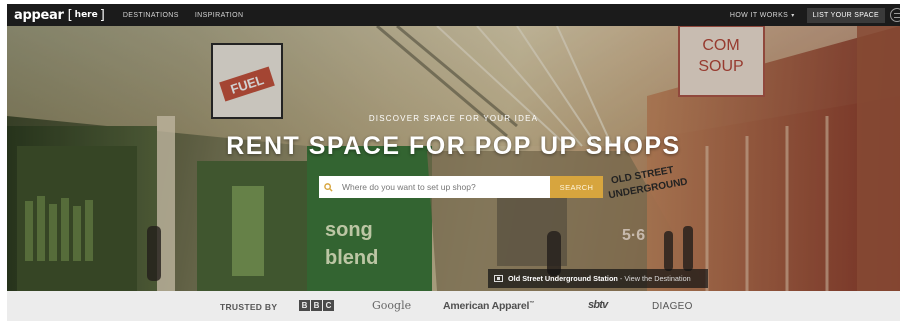 Image resolution: width=900 pixels, height=321 pixels. I want to click on trusted-by-label: TRUSTED BY, so click(249, 307).